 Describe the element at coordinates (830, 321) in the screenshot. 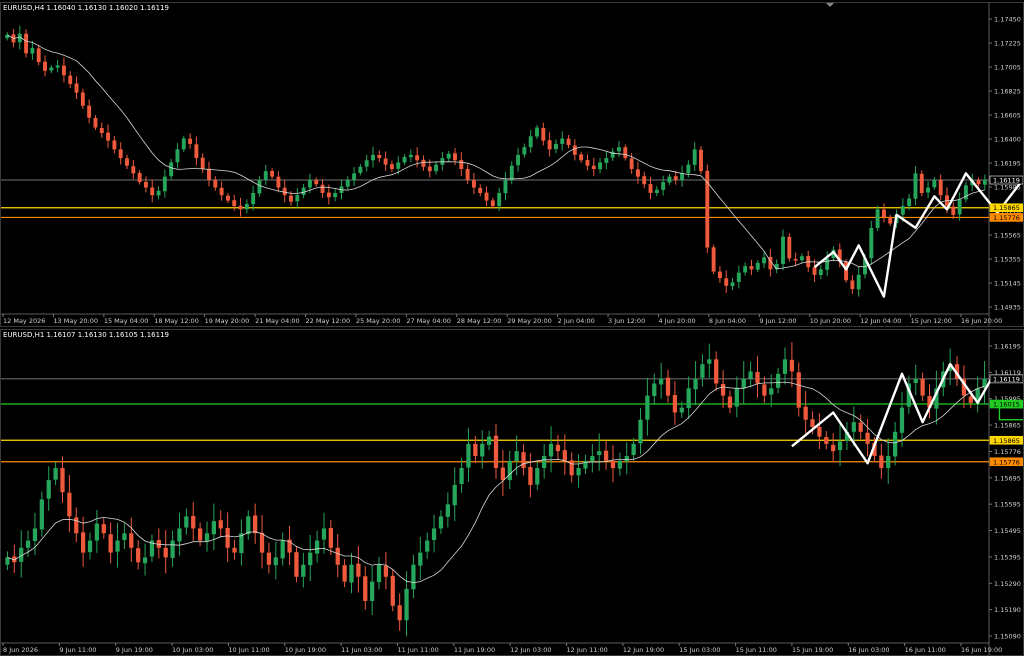

I see `h4-x-tick-label: 10 Jun 20:00` at that location.